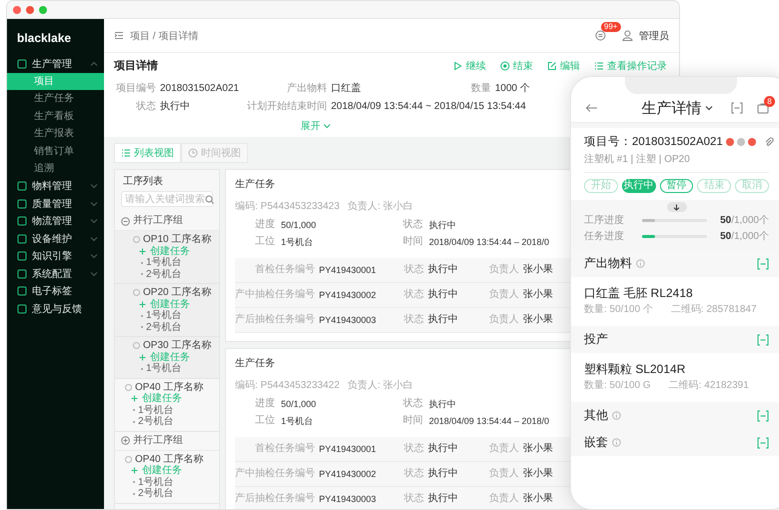 The image size is (779, 510). What do you see at coordinates (175, 346) in the screenshot?
I see `tree-item: OP30 工序名称` at bounding box center [175, 346].